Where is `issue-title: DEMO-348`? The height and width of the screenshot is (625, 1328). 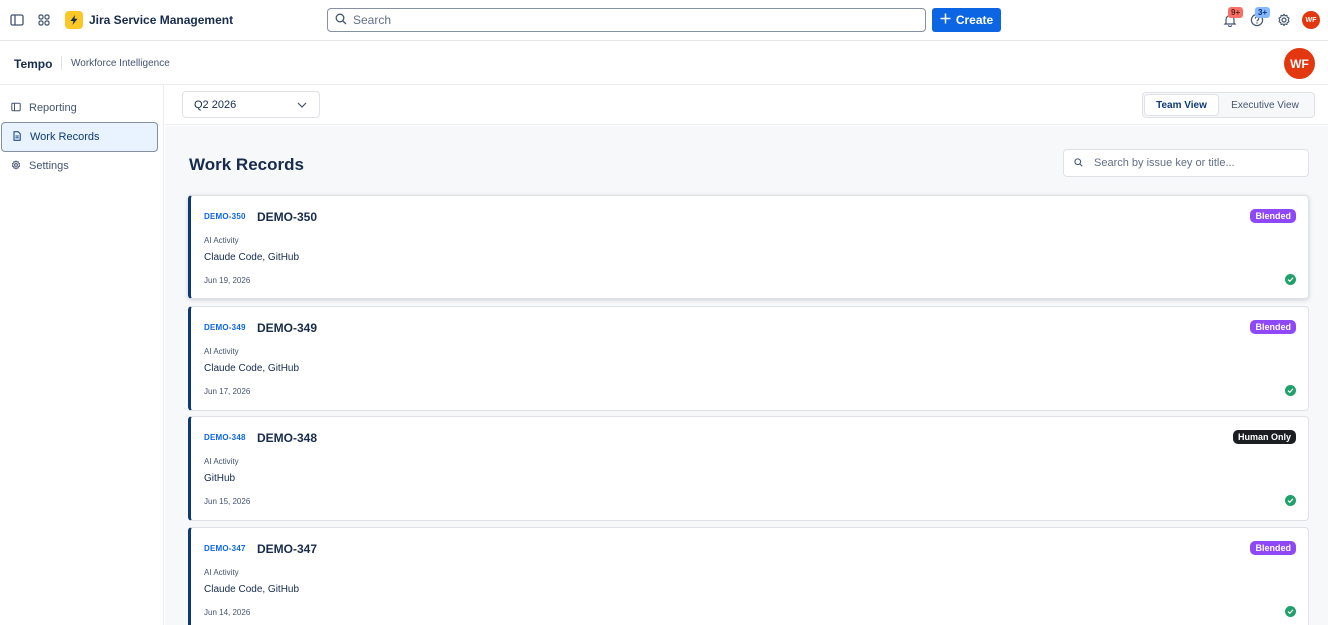 issue-title: DEMO-348 is located at coordinates (287, 438).